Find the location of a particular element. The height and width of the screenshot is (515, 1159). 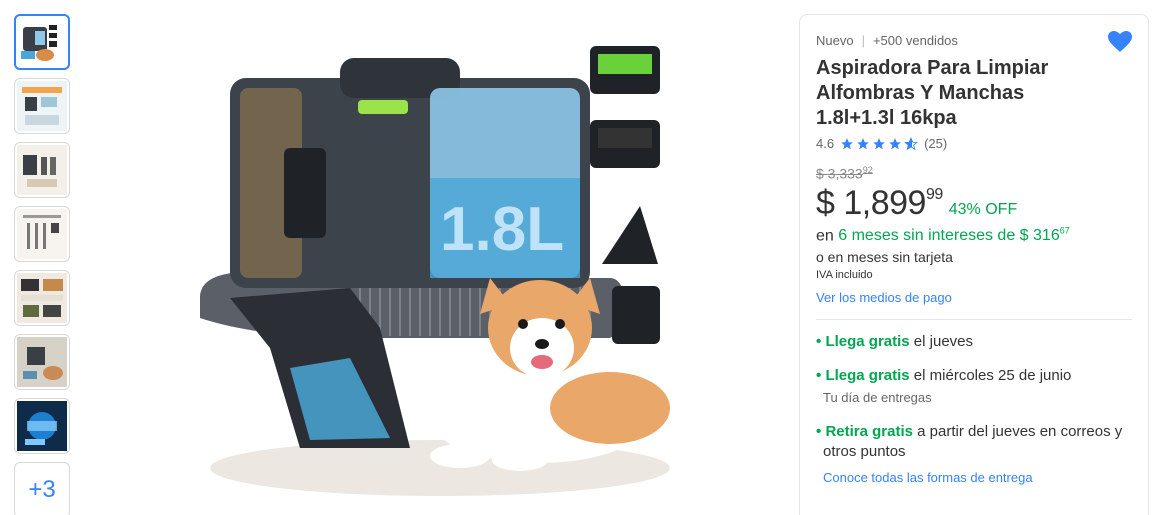

shipping-option-1: • Llega gratis el jueves is located at coordinates (974, 342).